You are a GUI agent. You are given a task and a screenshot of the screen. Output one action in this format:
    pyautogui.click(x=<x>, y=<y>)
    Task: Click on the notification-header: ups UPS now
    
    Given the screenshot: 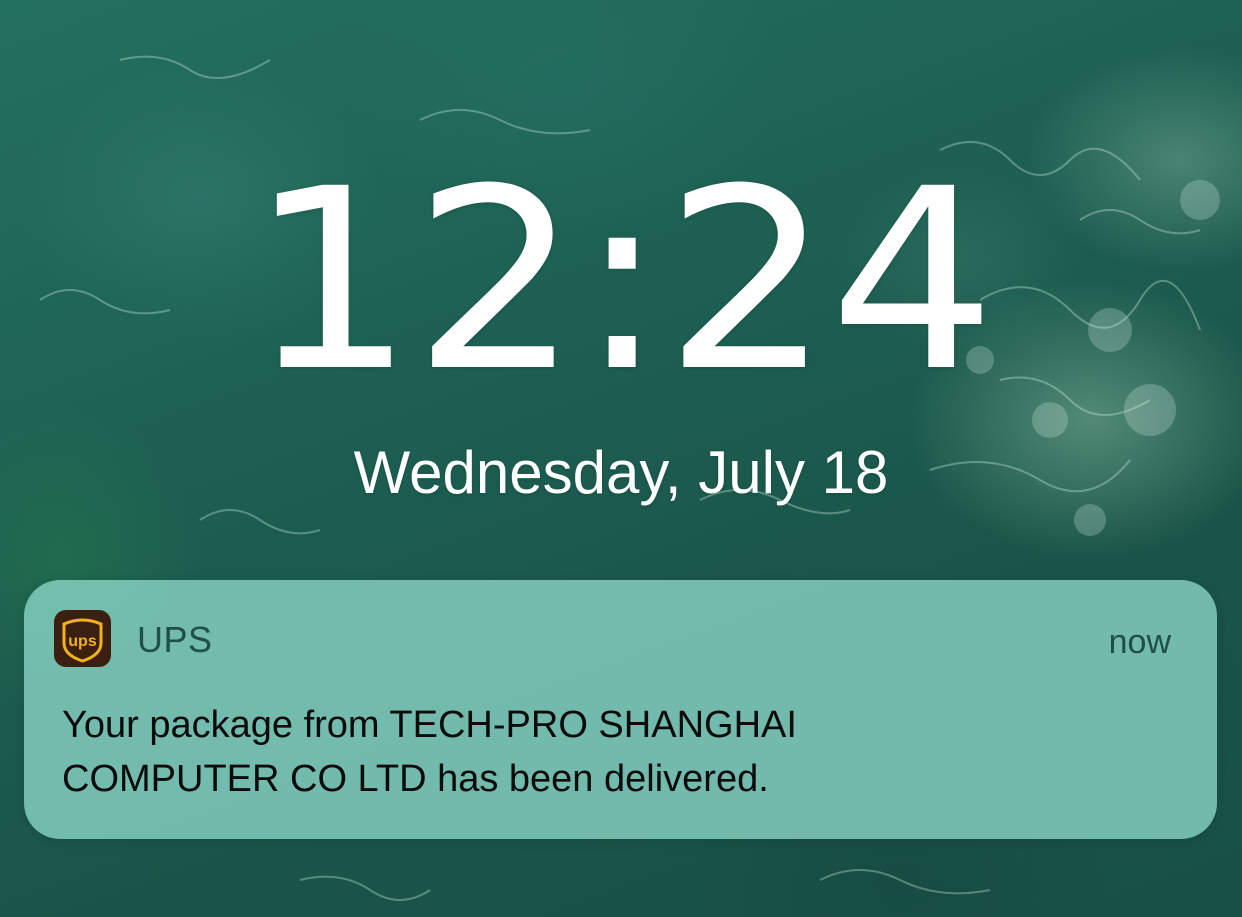 What is the action you would take?
    pyautogui.click(x=620, y=638)
    